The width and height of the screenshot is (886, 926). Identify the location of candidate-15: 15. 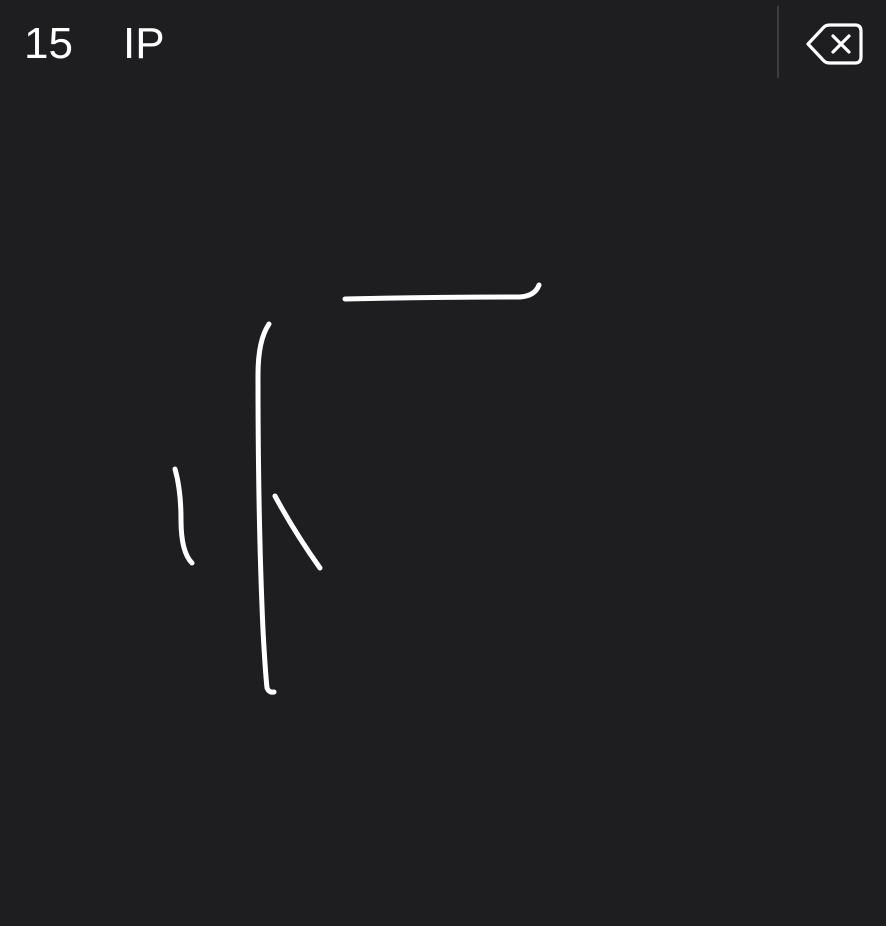
(48, 44).